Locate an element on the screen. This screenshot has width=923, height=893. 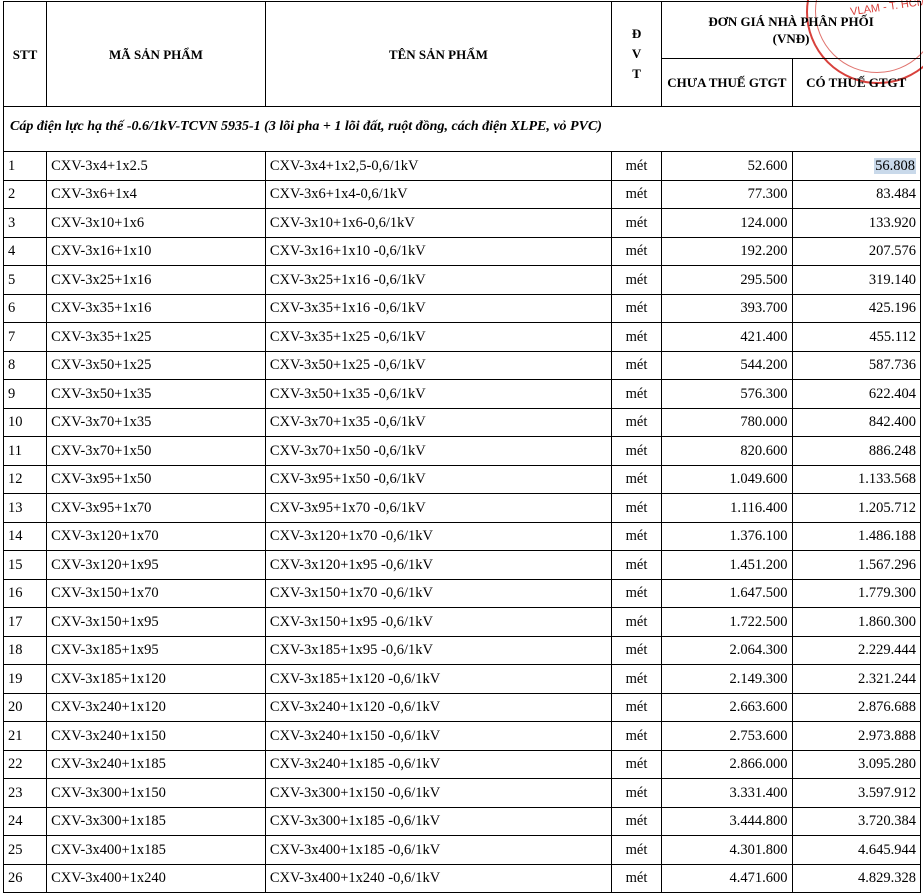
cell-product-name: CXV-3x240+1x185 -0,6/1kV is located at coordinates (438, 764).